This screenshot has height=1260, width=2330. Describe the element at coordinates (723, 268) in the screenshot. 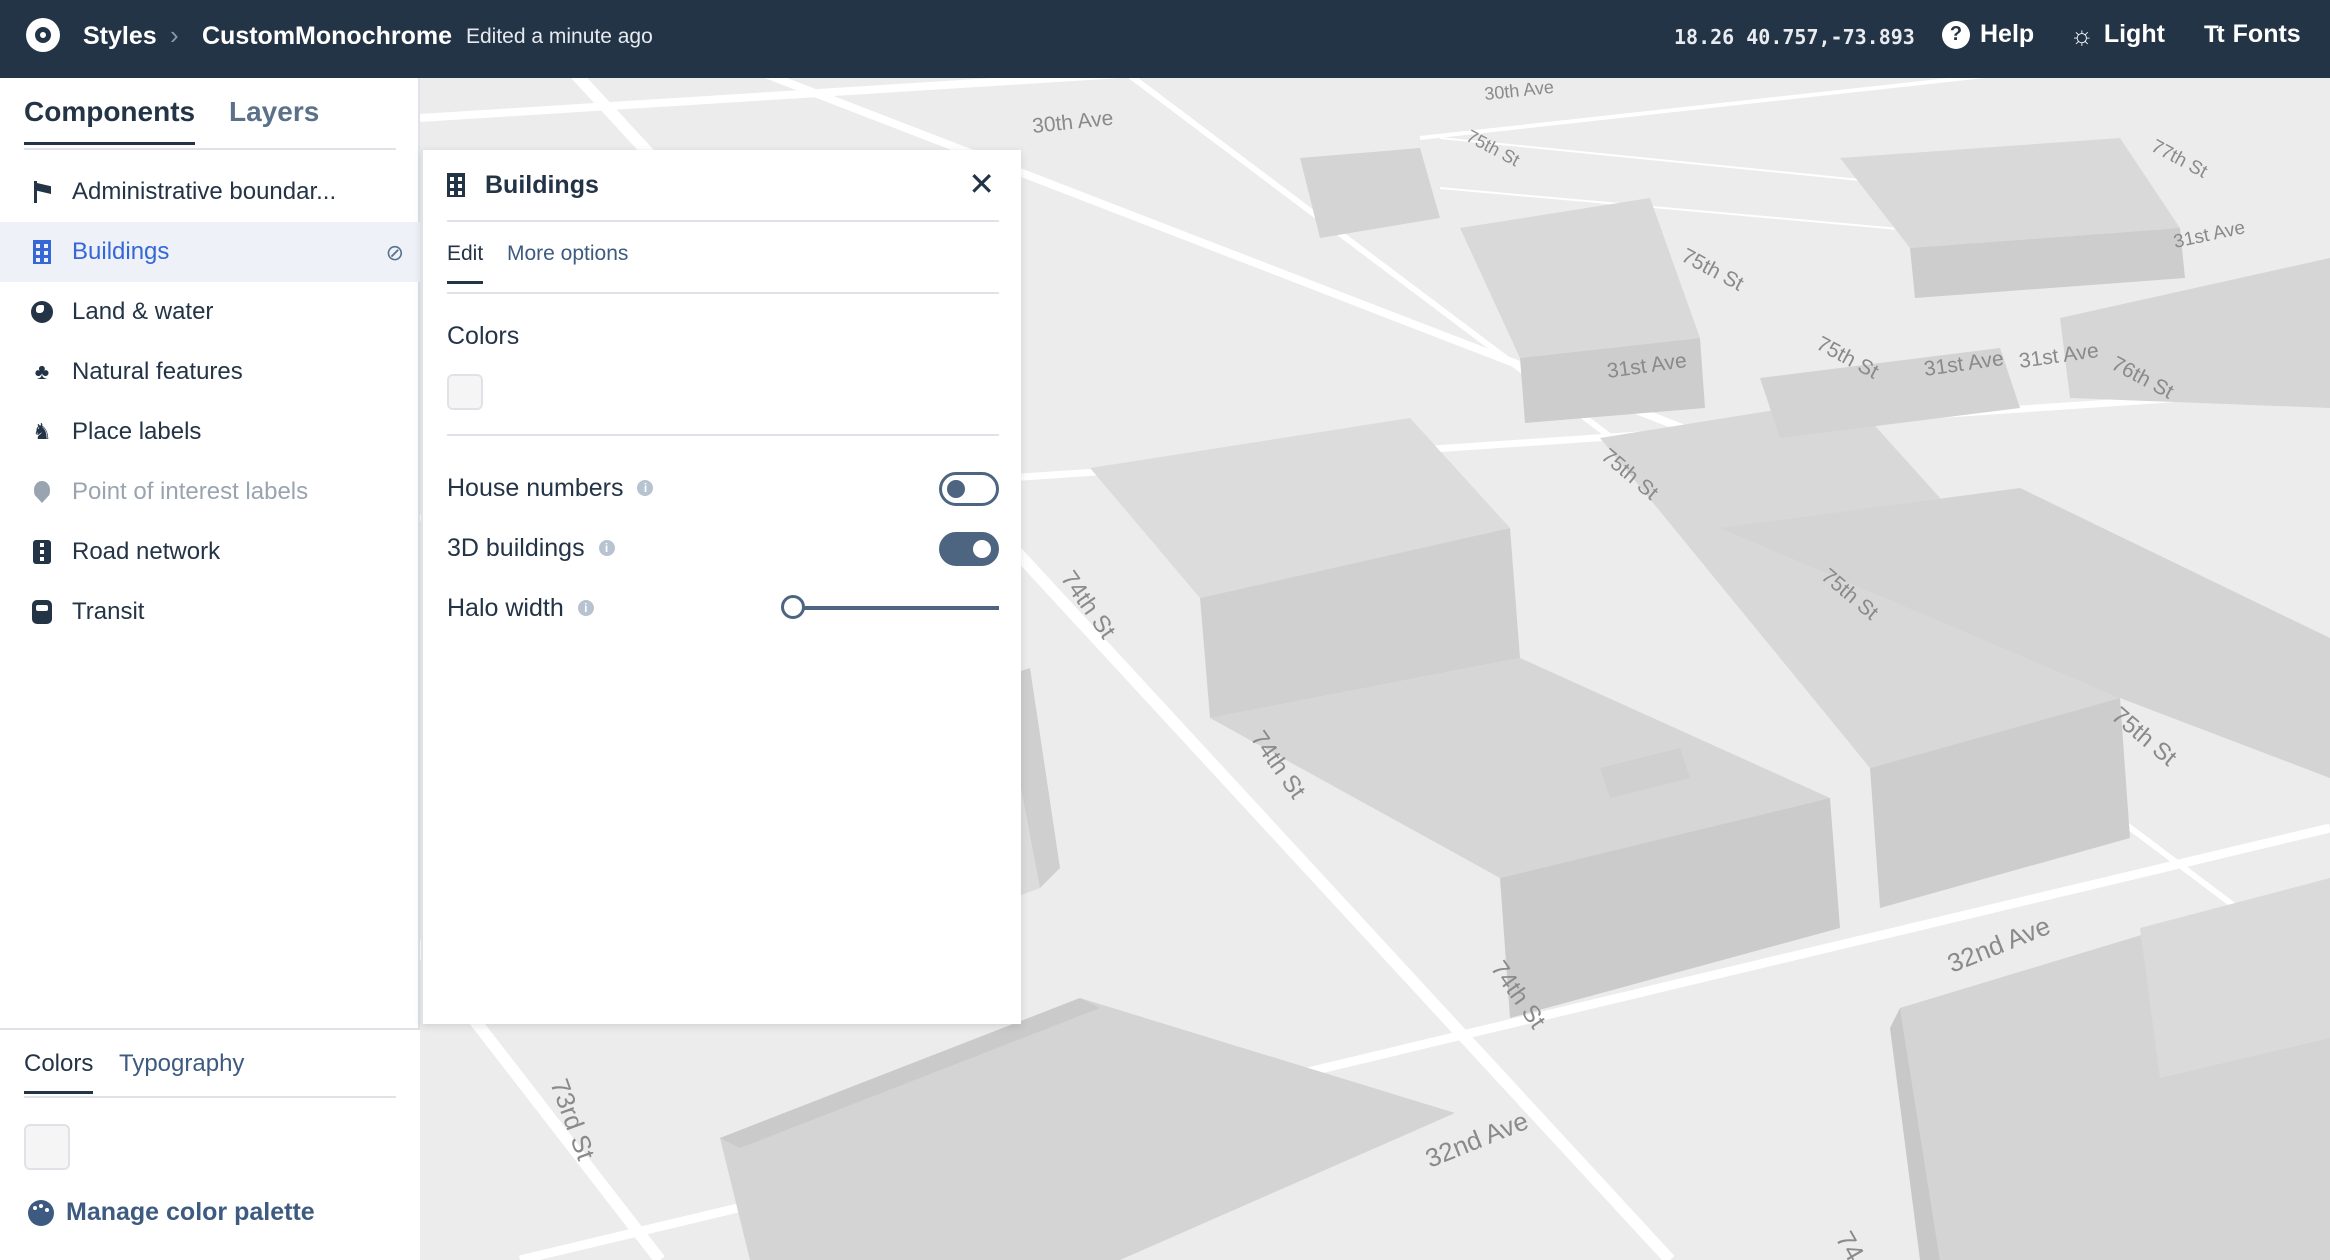

I see `panel-tabs: Edit More options` at that location.